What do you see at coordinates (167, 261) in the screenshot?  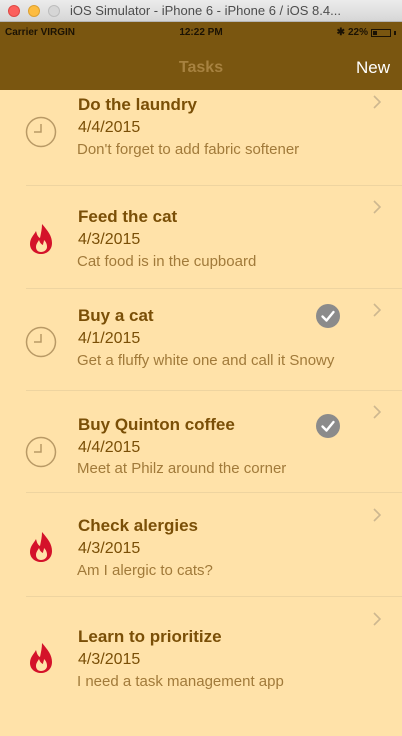 I see `task-note: Cat food is in the cupboard` at bounding box center [167, 261].